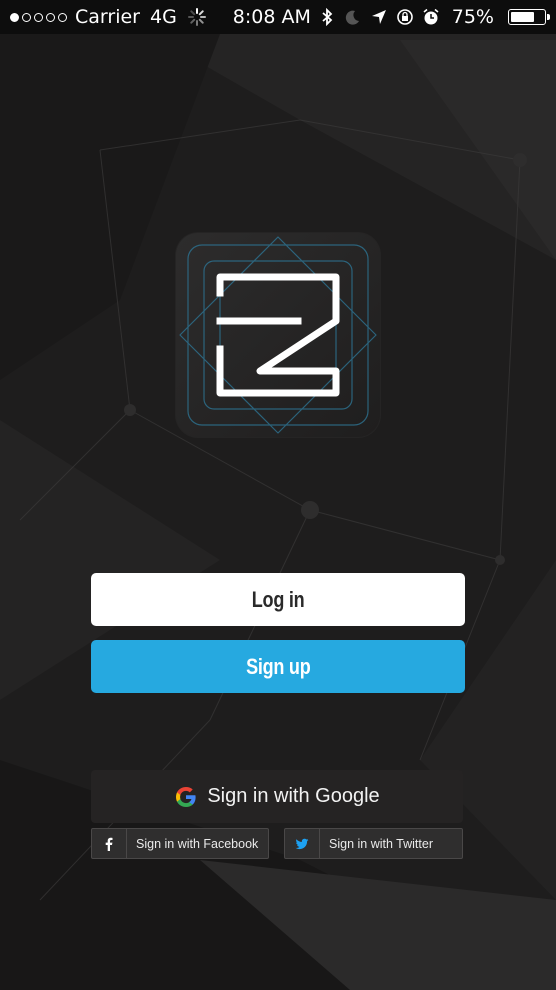 This screenshot has width=556, height=990. What do you see at coordinates (38, 17) in the screenshot?
I see `signal-strength-icon` at bounding box center [38, 17].